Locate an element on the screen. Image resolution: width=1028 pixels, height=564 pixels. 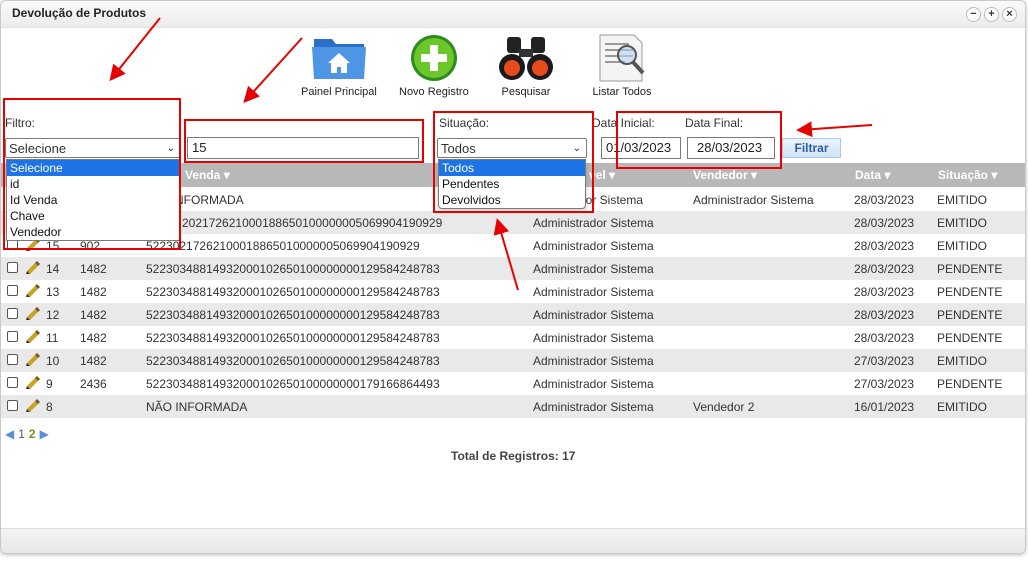
listar-todos-button: Listar Todos is located at coordinates (622, 65).